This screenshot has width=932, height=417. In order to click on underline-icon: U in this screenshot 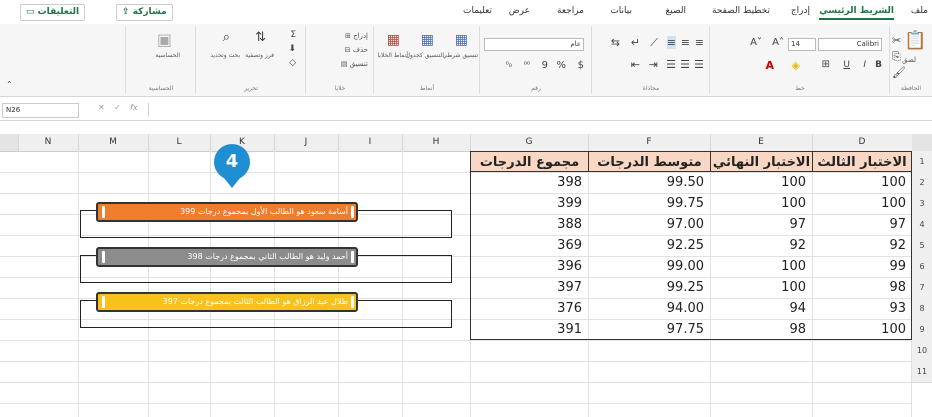, I will do `click(846, 65)`.